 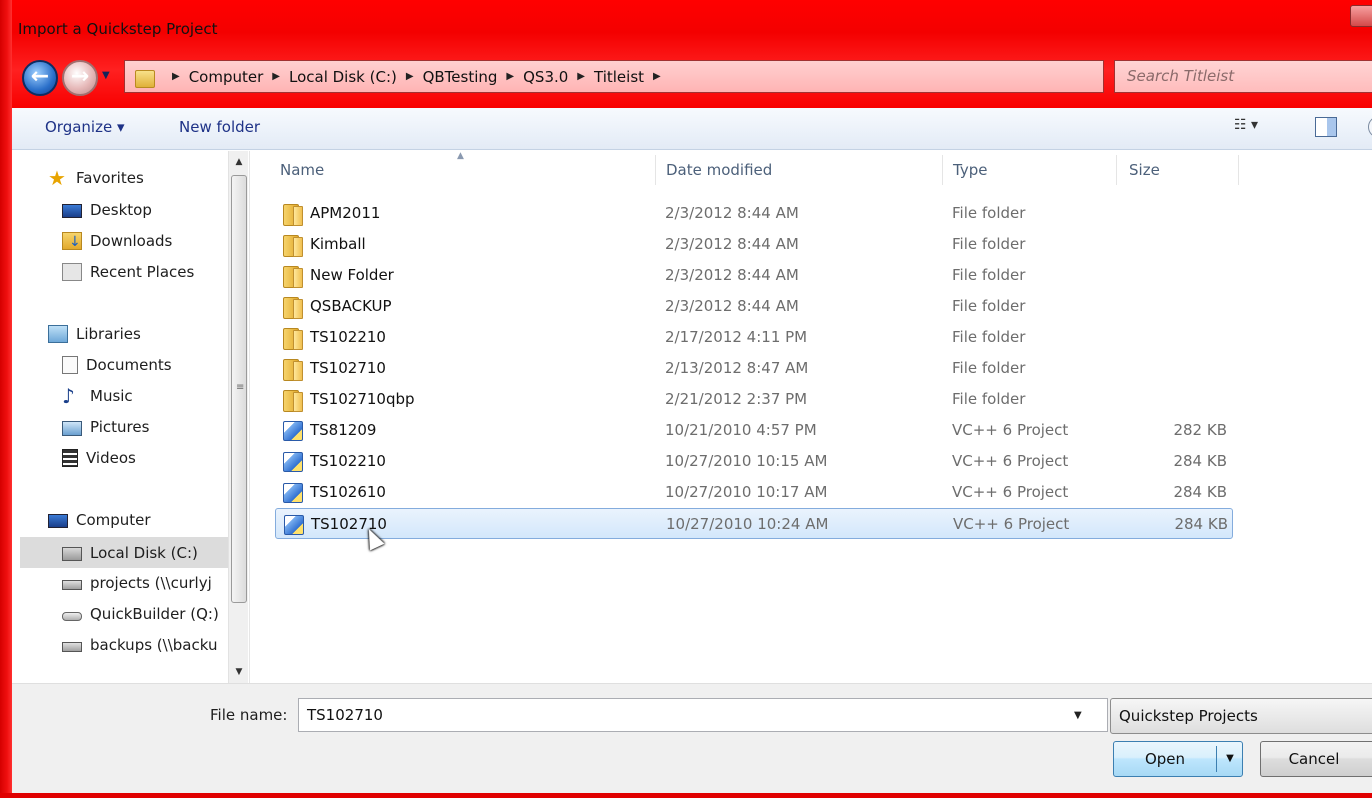 I want to click on recent-pages-chevron-icon: ▼, so click(x=106, y=75).